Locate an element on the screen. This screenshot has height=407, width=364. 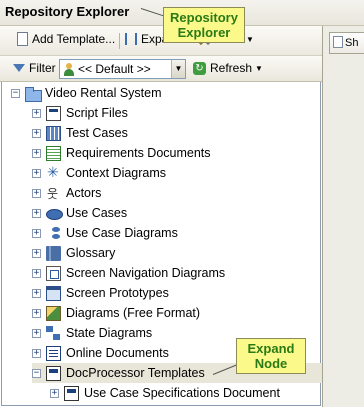
filter-toolbar: Filter << Default >> ▼ ↻ Refresh ▼ is located at coordinates (161, 69).